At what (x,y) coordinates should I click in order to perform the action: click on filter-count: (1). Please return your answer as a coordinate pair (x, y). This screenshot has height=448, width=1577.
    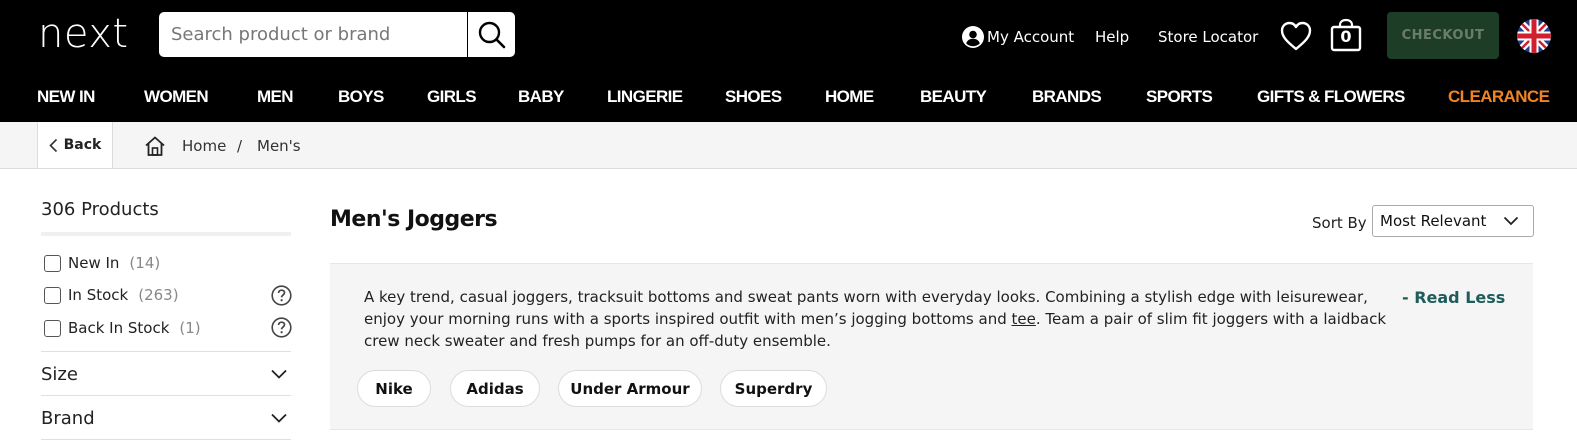
    Looking at the image, I should click on (190, 328).